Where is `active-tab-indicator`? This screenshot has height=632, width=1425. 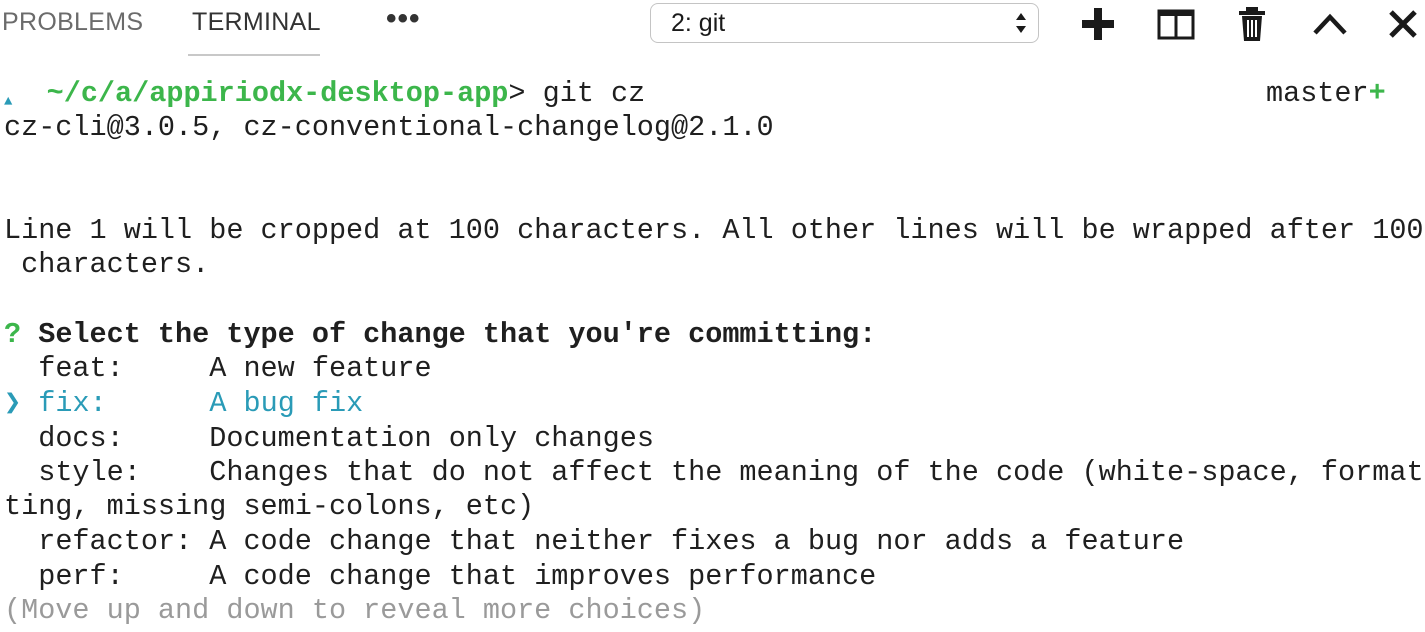
active-tab-indicator is located at coordinates (254, 55).